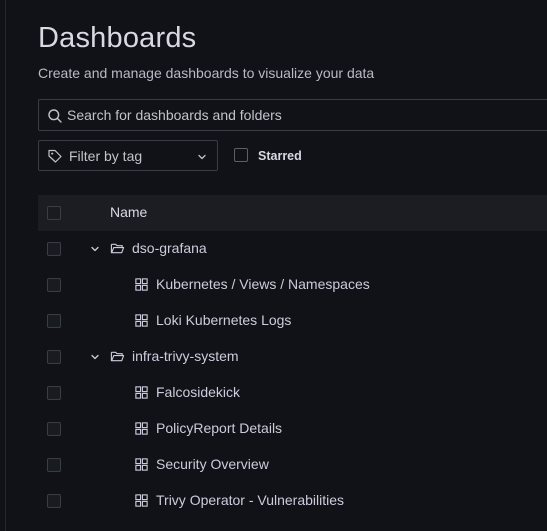 Image resolution: width=547 pixels, height=531 pixels. What do you see at coordinates (5, 265) in the screenshot?
I see `sidebar-divider` at bounding box center [5, 265].